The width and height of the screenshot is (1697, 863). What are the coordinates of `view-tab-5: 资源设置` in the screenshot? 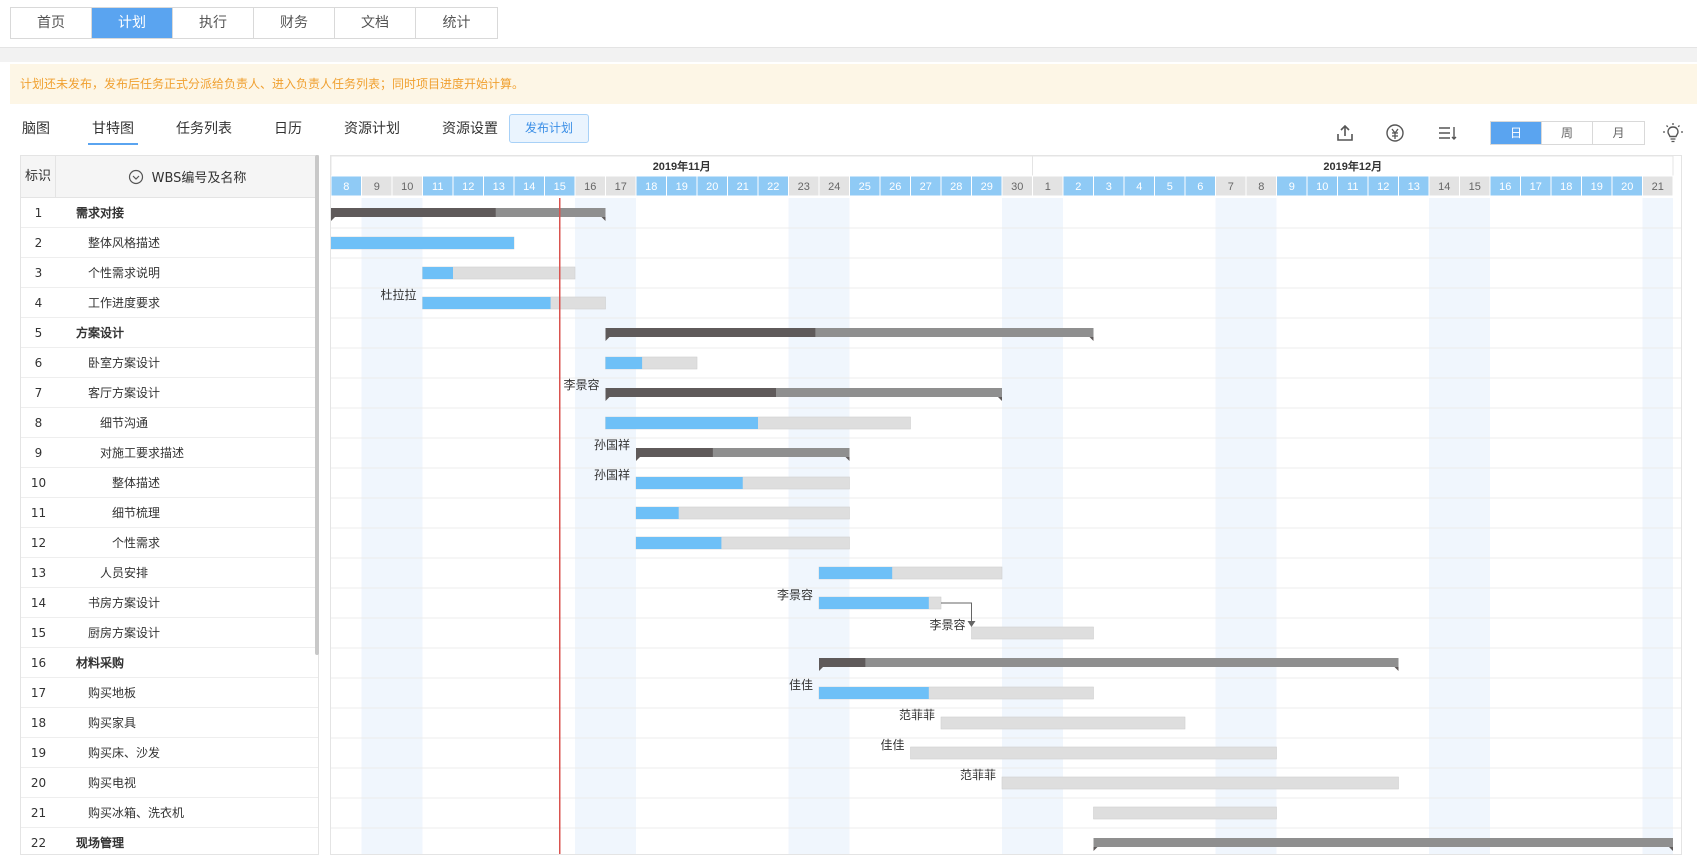 It's located at (470, 129).